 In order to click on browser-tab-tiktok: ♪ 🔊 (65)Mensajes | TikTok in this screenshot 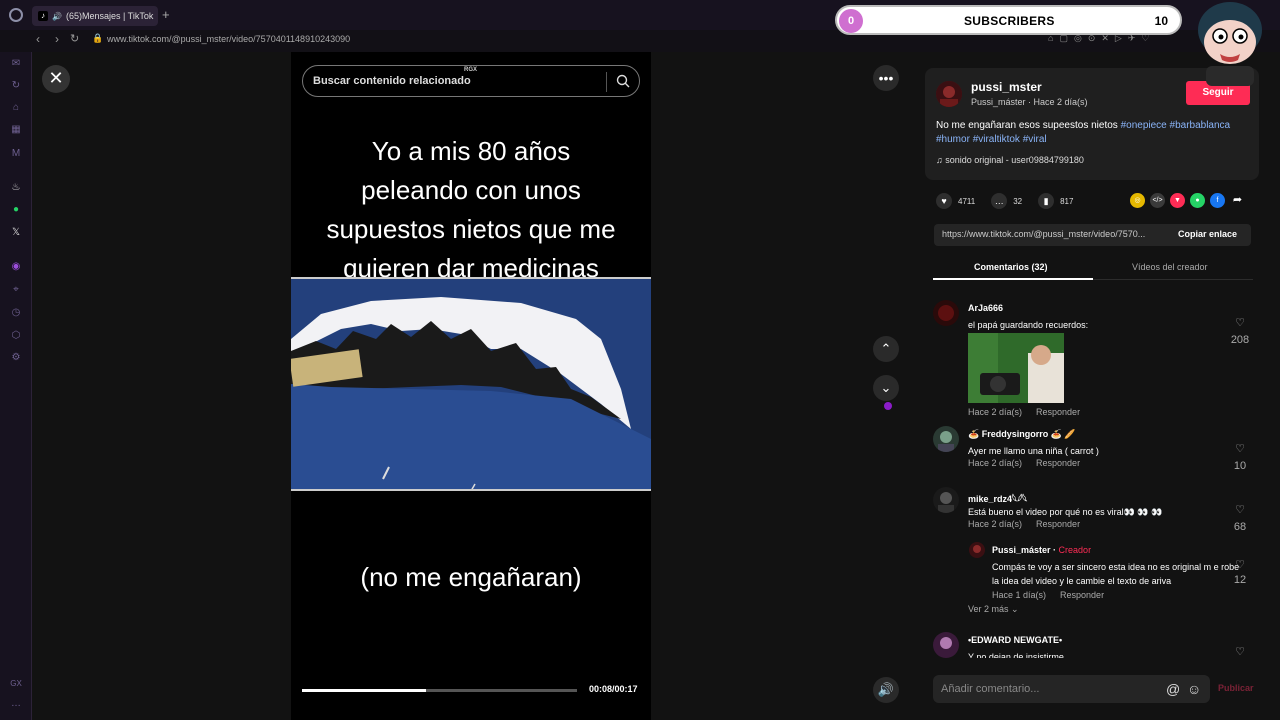, I will do `click(95, 16)`.